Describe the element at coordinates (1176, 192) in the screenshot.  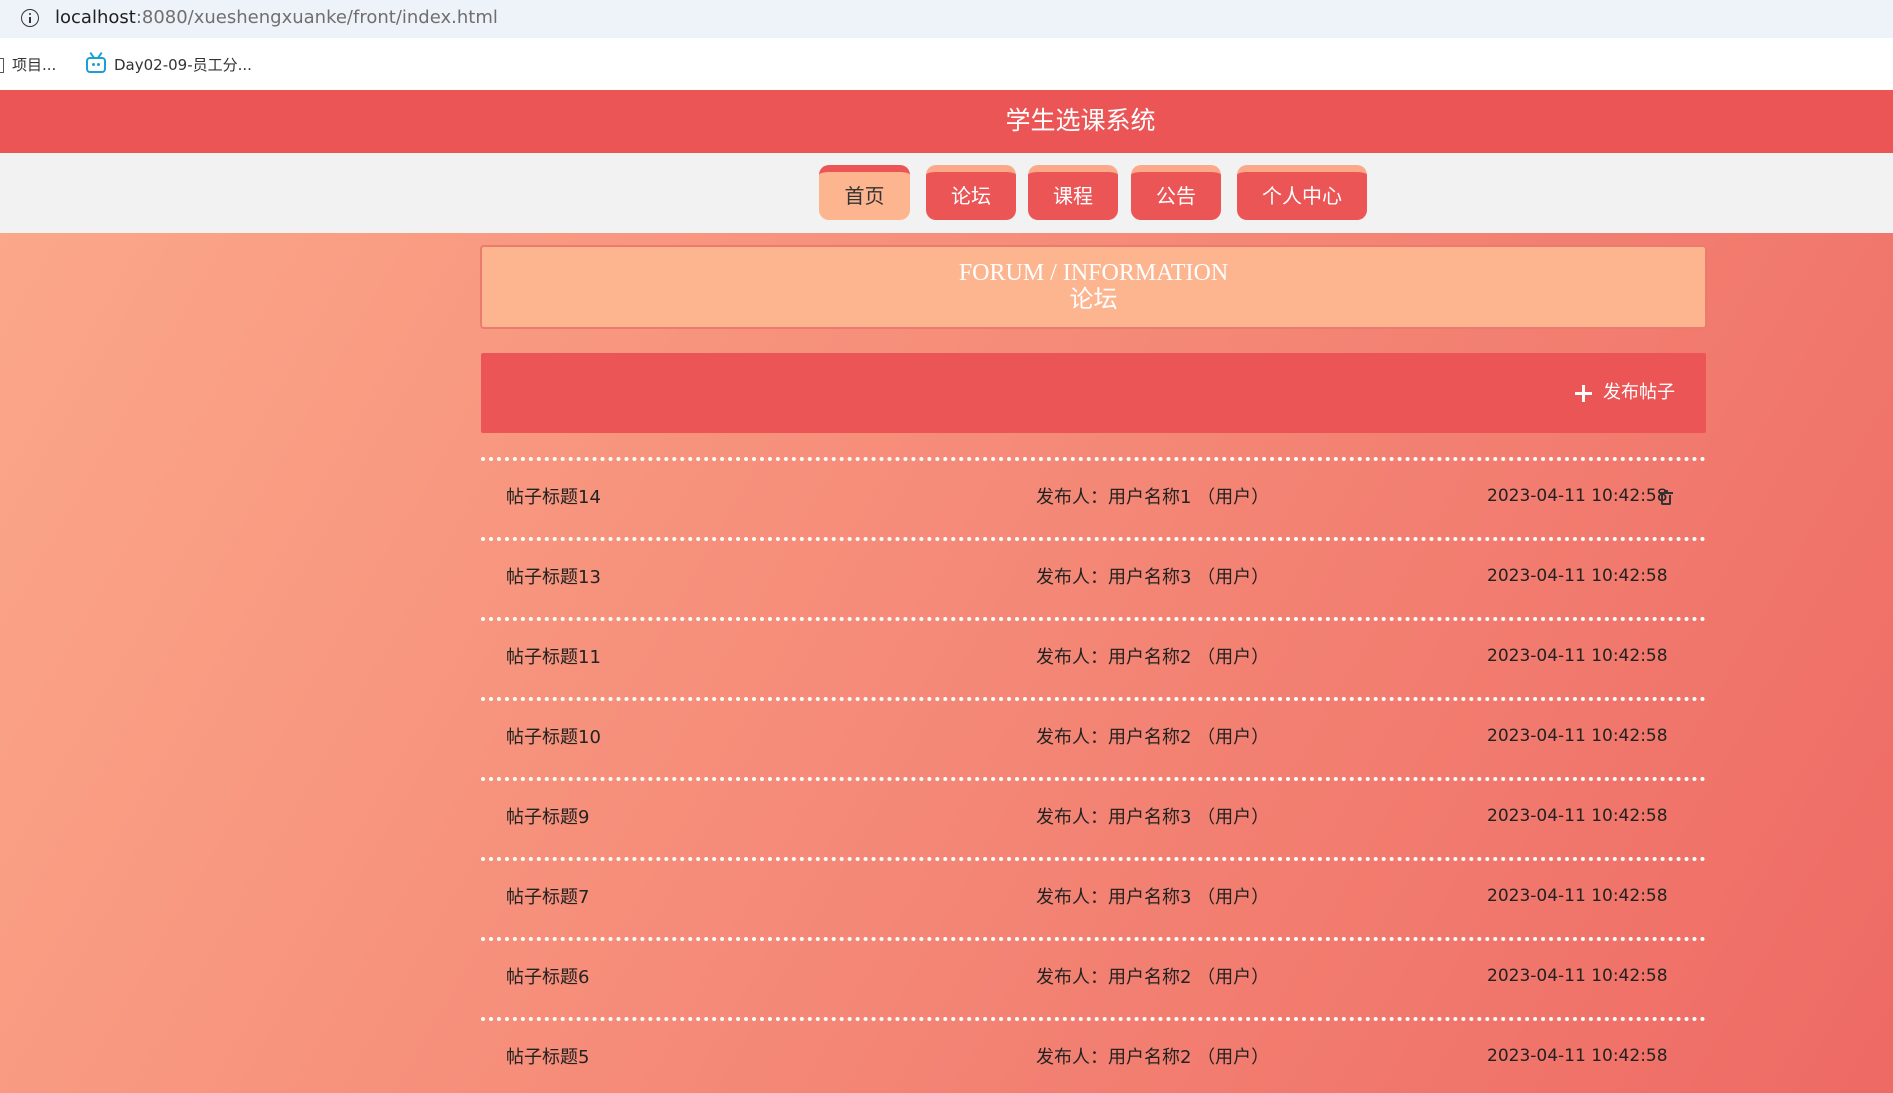
I see `nav-announcements: 公告` at that location.